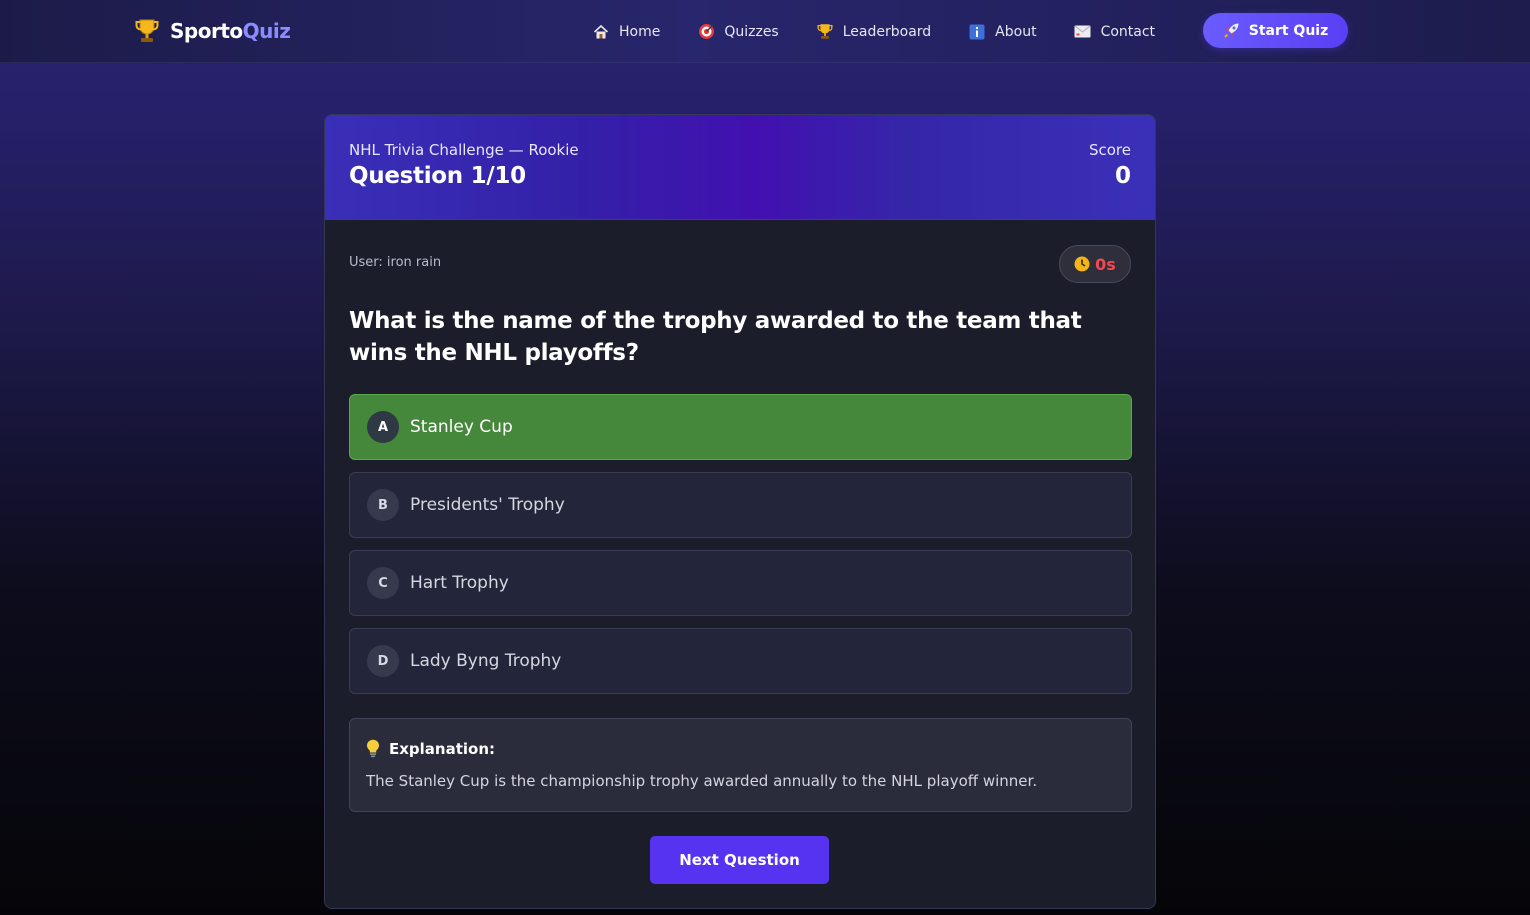 This screenshot has width=1530, height=915. I want to click on nav-quizzes: Quizzes, so click(738, 32).